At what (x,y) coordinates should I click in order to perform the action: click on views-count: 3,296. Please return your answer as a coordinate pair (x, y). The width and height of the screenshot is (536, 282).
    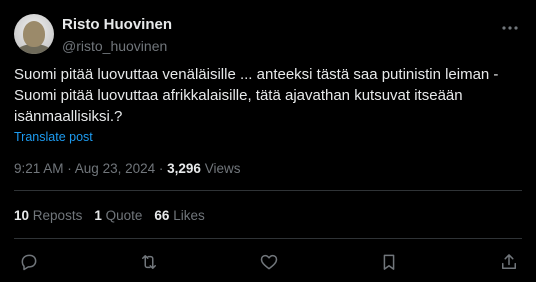
    Looking at the image, I should click on (184, 168).